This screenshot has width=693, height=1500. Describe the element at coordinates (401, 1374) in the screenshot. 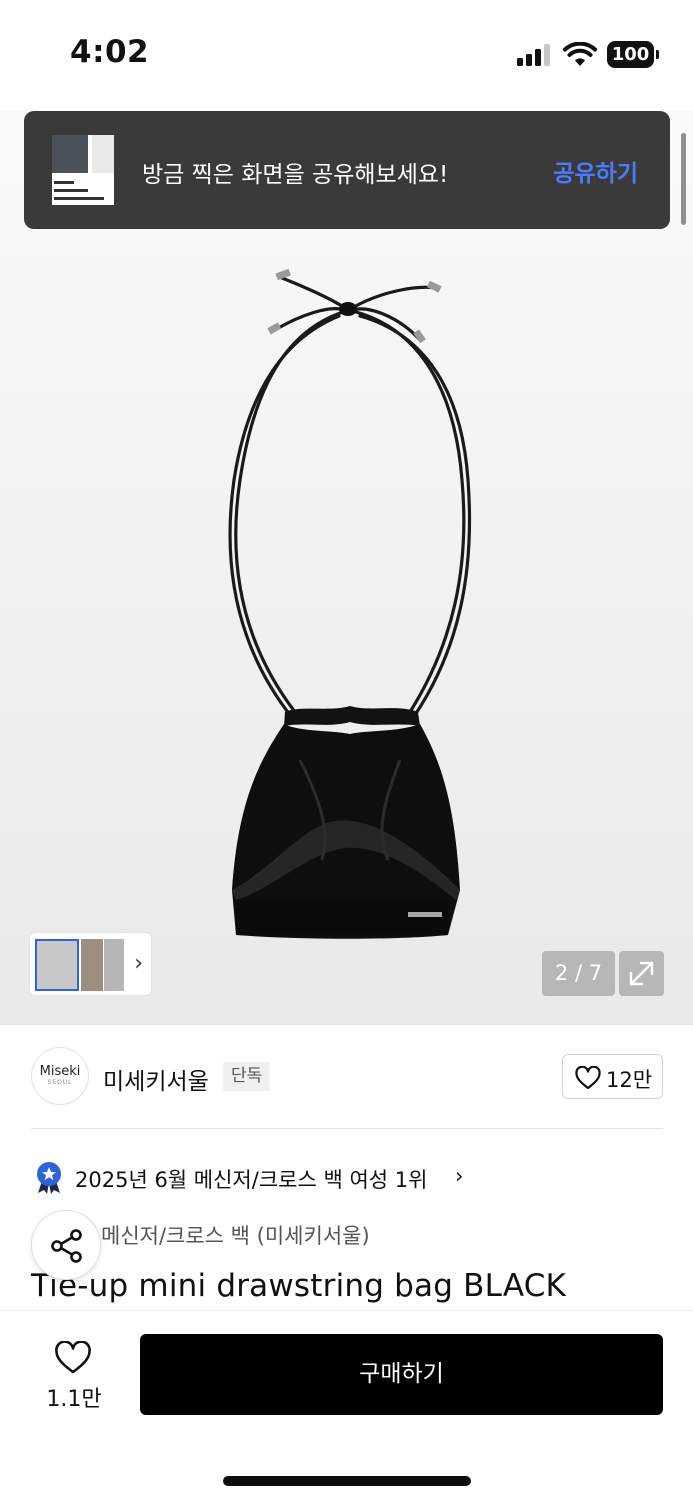

I see `buy-button: 구매하기` at that location.